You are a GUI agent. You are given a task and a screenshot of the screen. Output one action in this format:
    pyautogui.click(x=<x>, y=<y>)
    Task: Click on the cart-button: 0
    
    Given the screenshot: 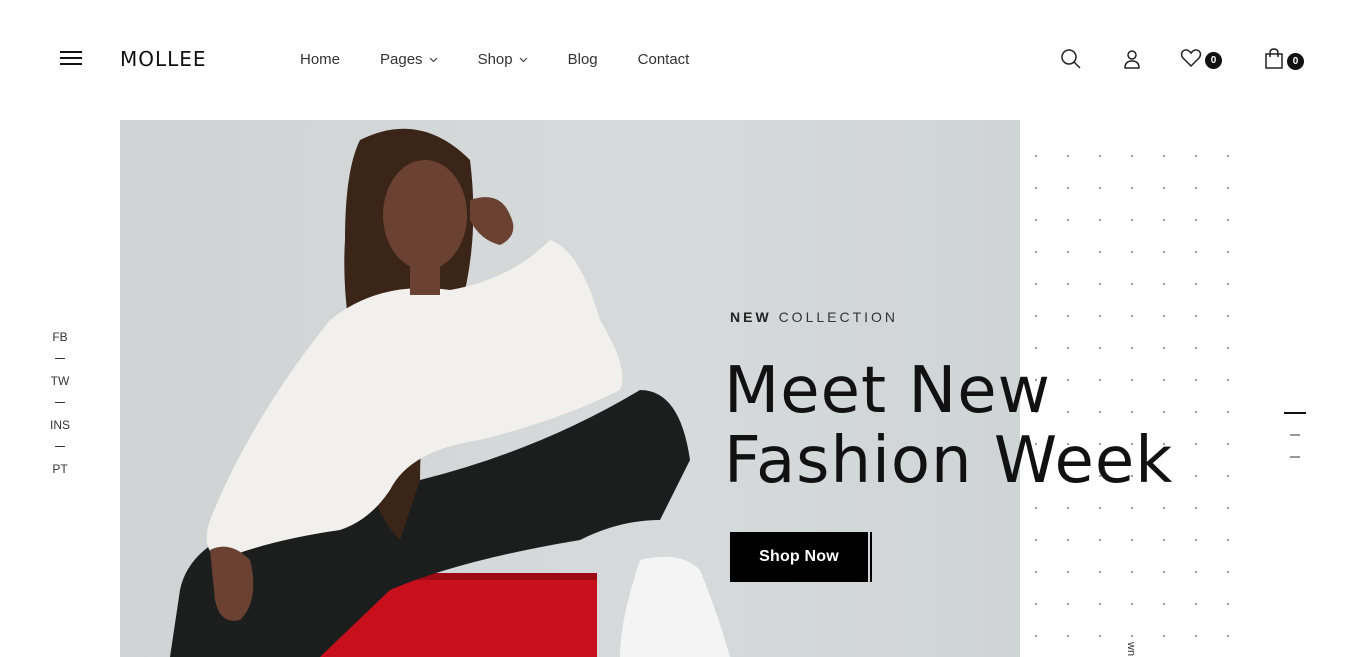 What is the action you would take?
    pyautogui.click(x=1284, y=61)
    